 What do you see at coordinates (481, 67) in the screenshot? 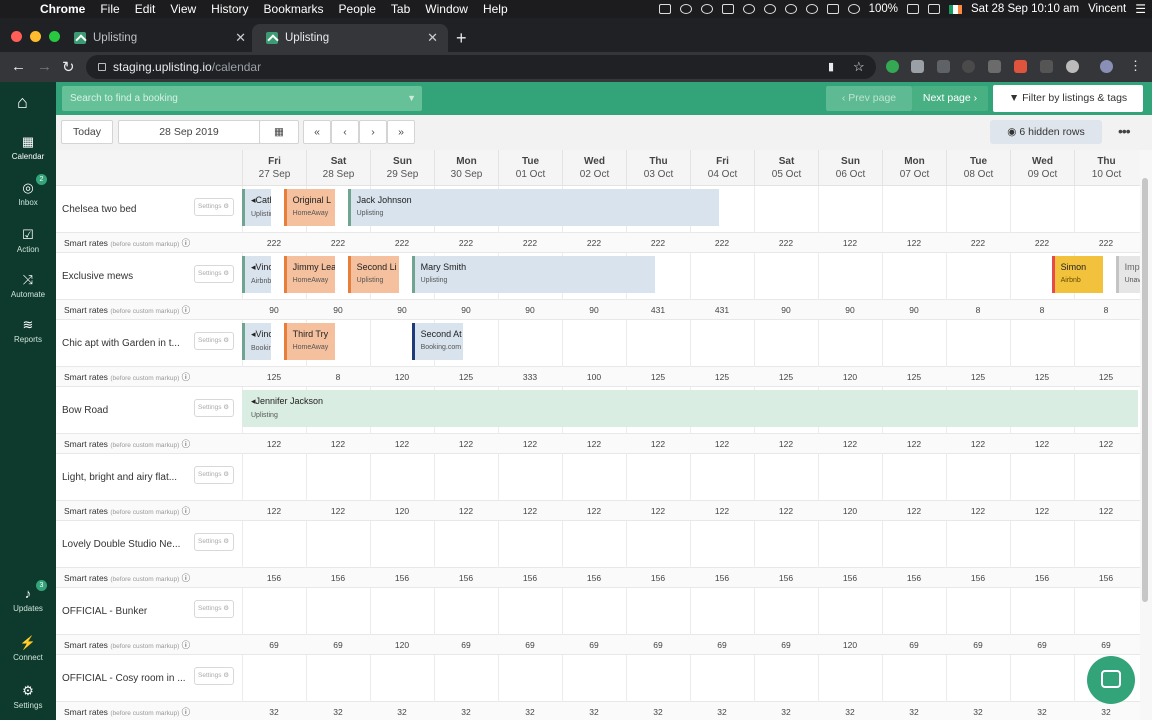
I see `address-bar: staging.uplisting.io/calendar` at bounding box center [481, 67].